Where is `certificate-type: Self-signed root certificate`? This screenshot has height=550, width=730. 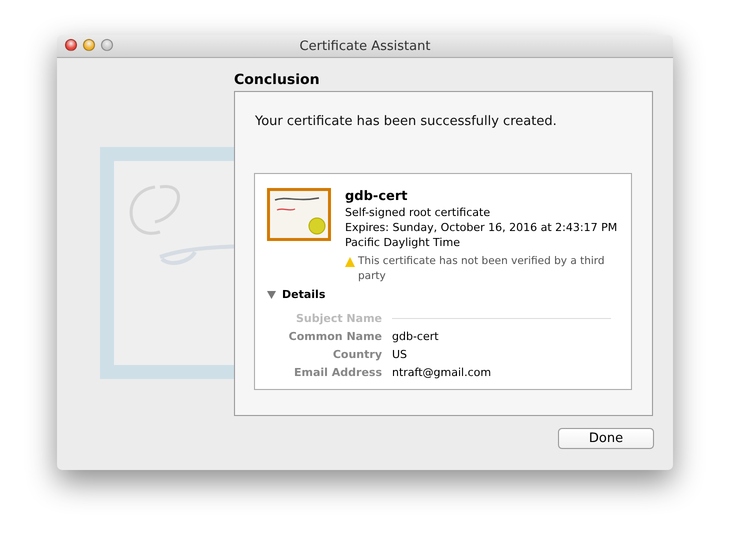
certificate-type: Self-signed root certificate is located at coordinates (418, 212).